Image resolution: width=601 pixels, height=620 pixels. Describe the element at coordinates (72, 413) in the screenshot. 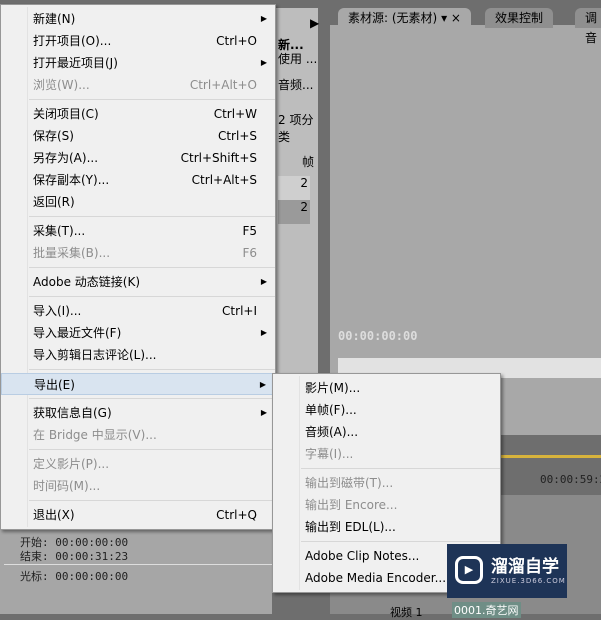

I see `menu-item-label: 获取信息自(G)` at that location.